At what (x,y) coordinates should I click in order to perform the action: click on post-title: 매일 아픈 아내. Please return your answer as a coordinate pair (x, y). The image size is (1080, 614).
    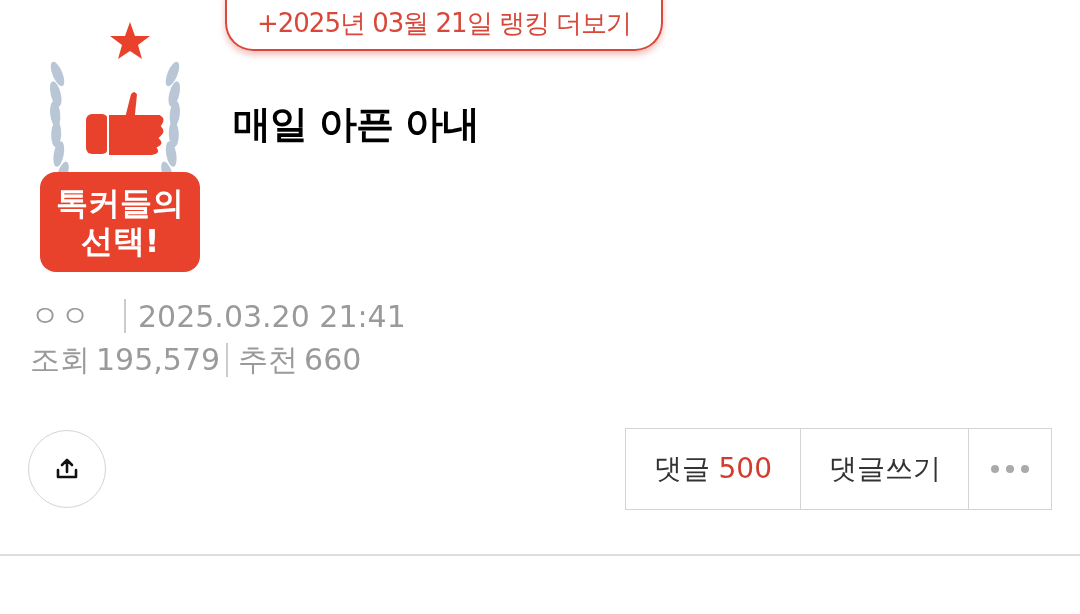
    Looking at the image, I should click on (356, 124).